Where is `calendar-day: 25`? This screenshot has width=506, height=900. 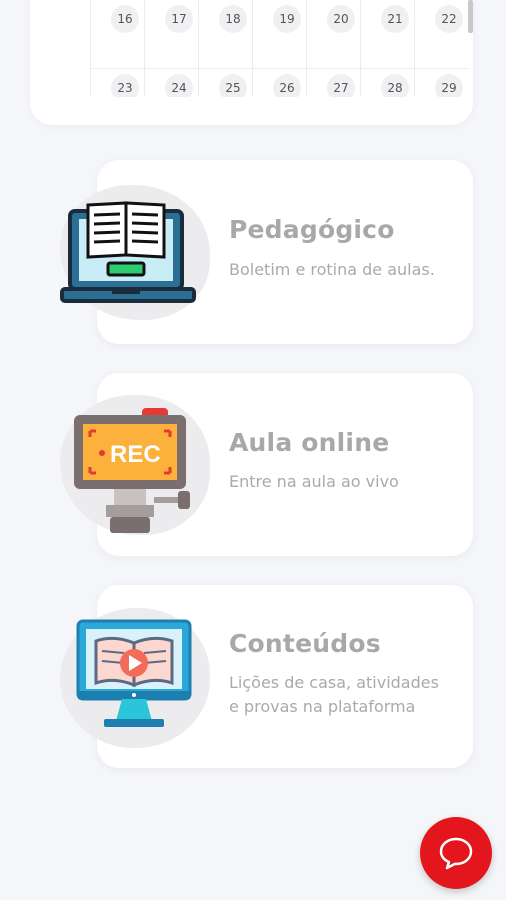
calendar-day: 25 is located at coordinates (233, 85).